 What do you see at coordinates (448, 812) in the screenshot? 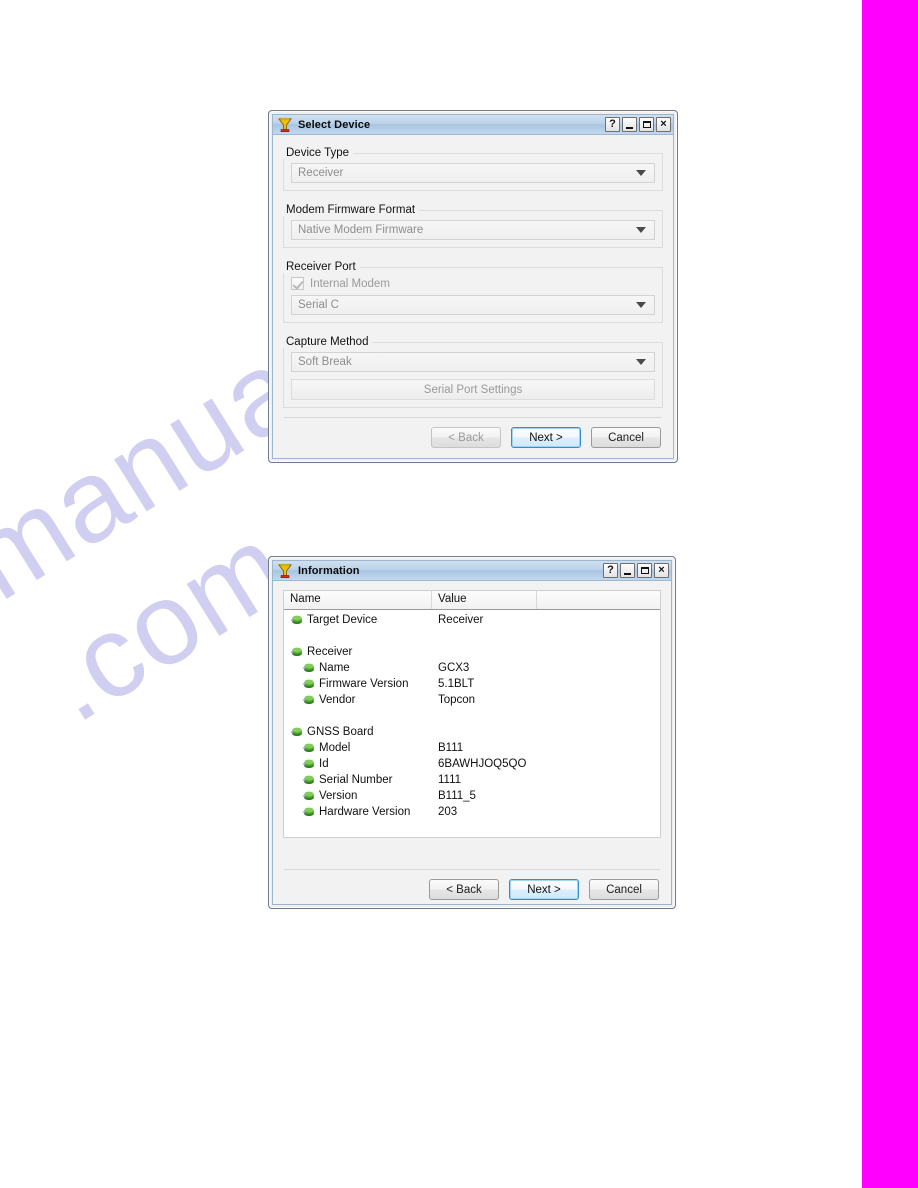
I see `row-value-cell: 203` at bounding box center [448, 812].